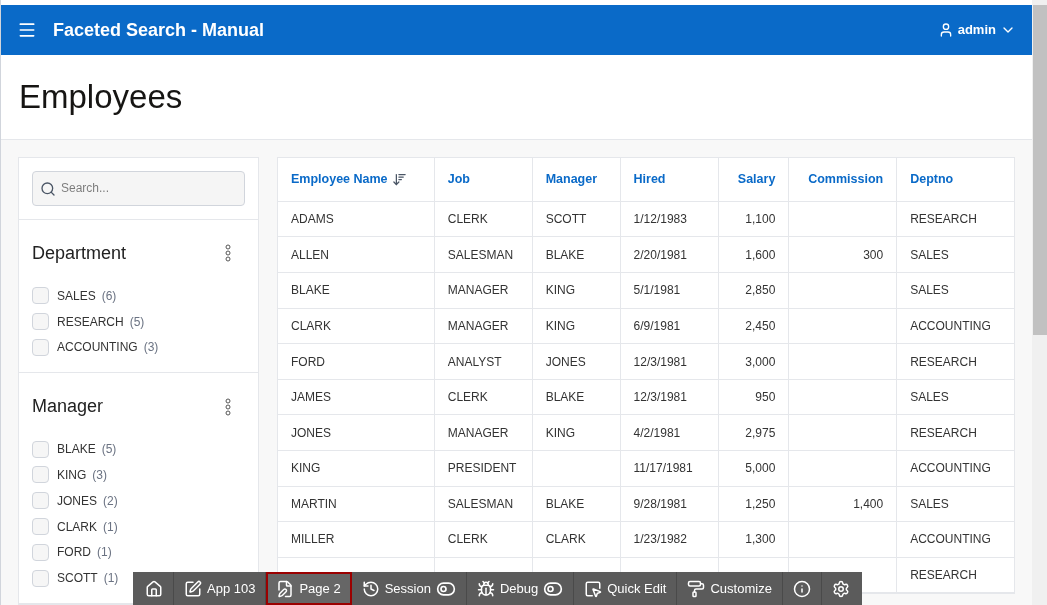 This screenshot has height=605, width=1047. I want to click on column-header: Job, so click(458, 179).